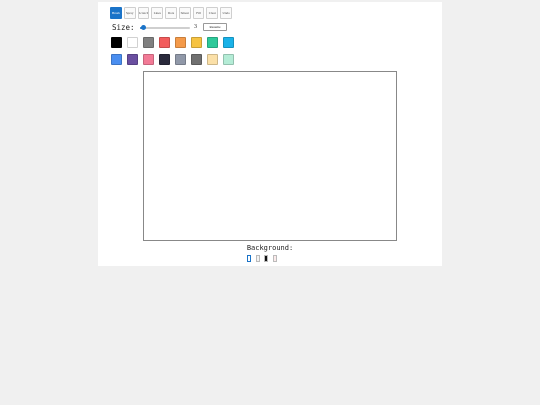 The width and height of the screenshot is (540, 405). I want to click on tool-clear-button: Clear, so click(212, 13).